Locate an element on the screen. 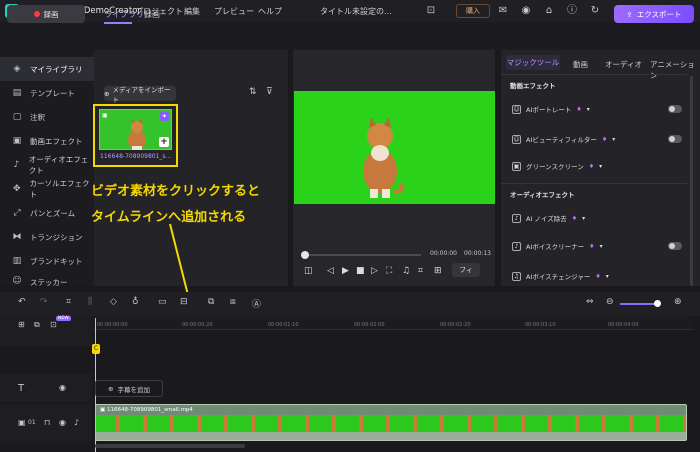  ruler-tick-label: 00:00:00:20 is located at coordinates (197, 325).